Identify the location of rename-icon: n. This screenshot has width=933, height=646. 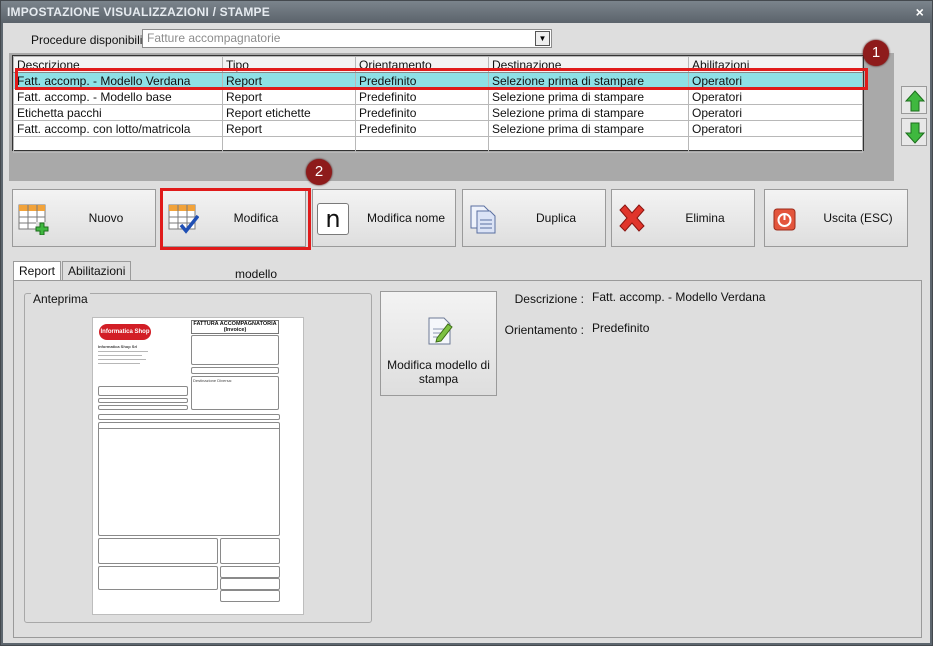
(333, 219).